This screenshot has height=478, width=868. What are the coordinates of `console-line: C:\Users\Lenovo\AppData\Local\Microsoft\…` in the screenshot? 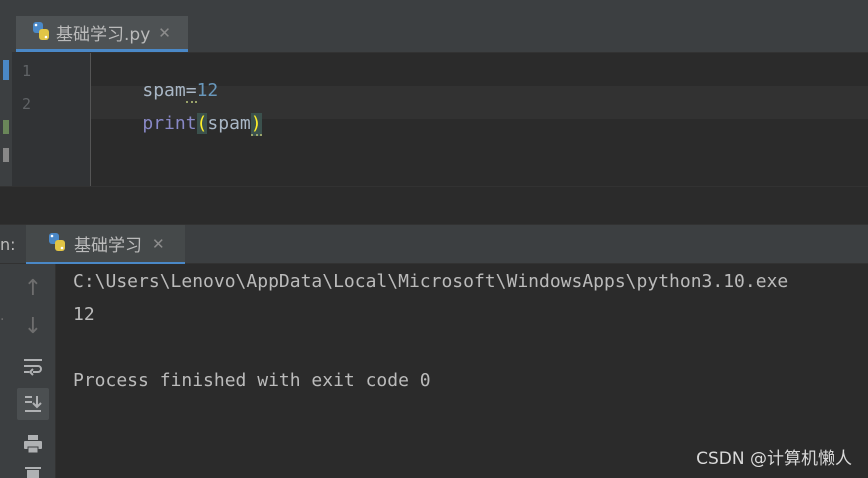 It's located at (431, 281).